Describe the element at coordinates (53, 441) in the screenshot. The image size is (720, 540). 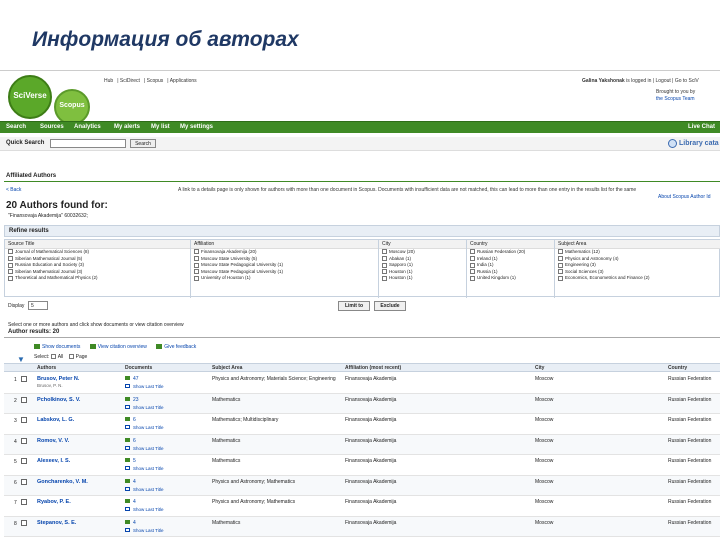
I see `author-name-link: Romov, V. V.` at that location.